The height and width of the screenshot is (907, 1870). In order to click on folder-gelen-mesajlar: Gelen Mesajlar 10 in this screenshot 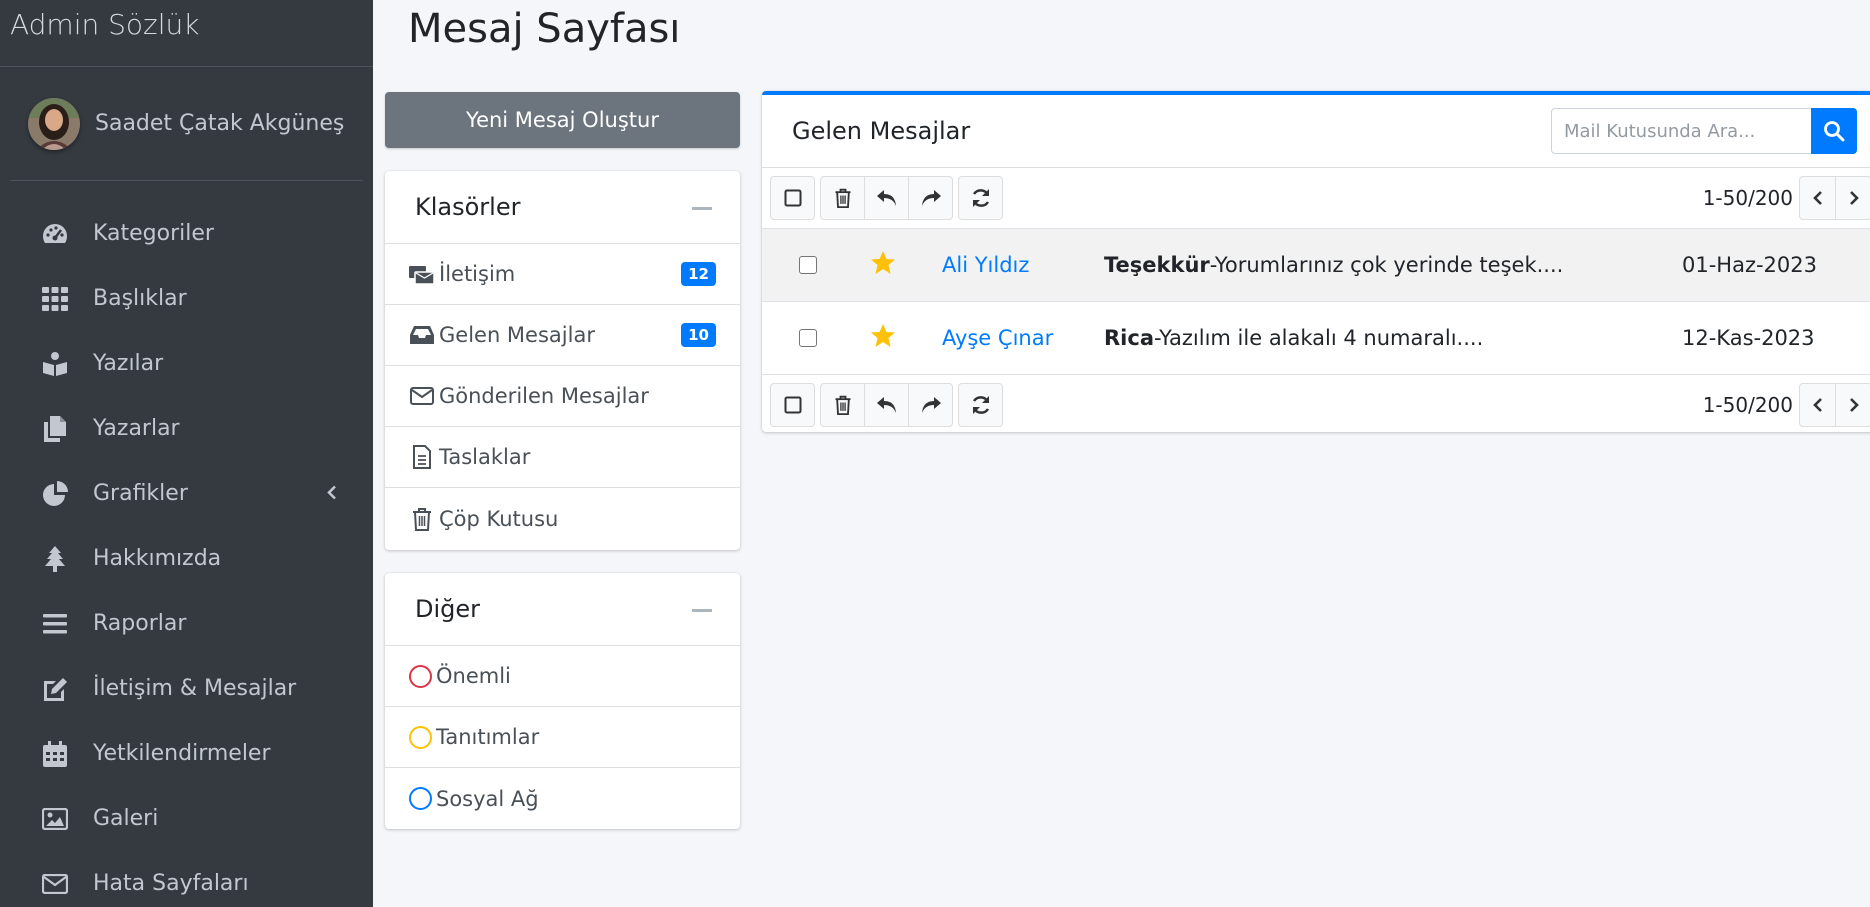, I will do `click(562, 335)`.